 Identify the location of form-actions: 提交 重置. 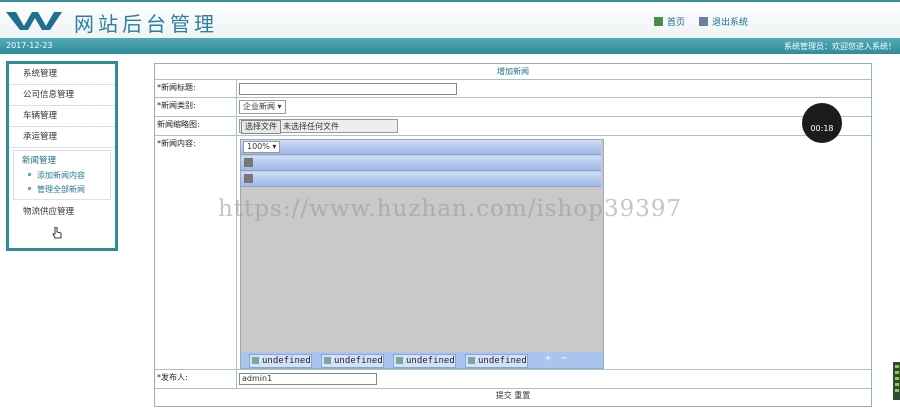
(513, 396).